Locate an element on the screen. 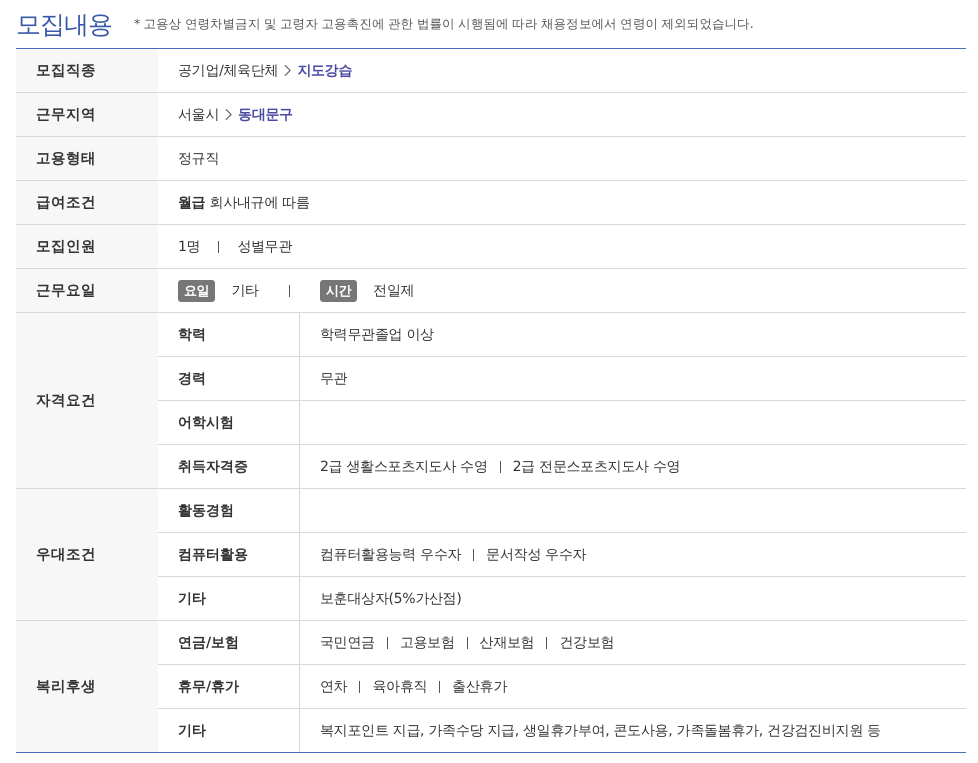 Image resolution: width=978 pixels, height=763 pixels. sub-label: 취득자격증 is located at coordinates (229, 466).